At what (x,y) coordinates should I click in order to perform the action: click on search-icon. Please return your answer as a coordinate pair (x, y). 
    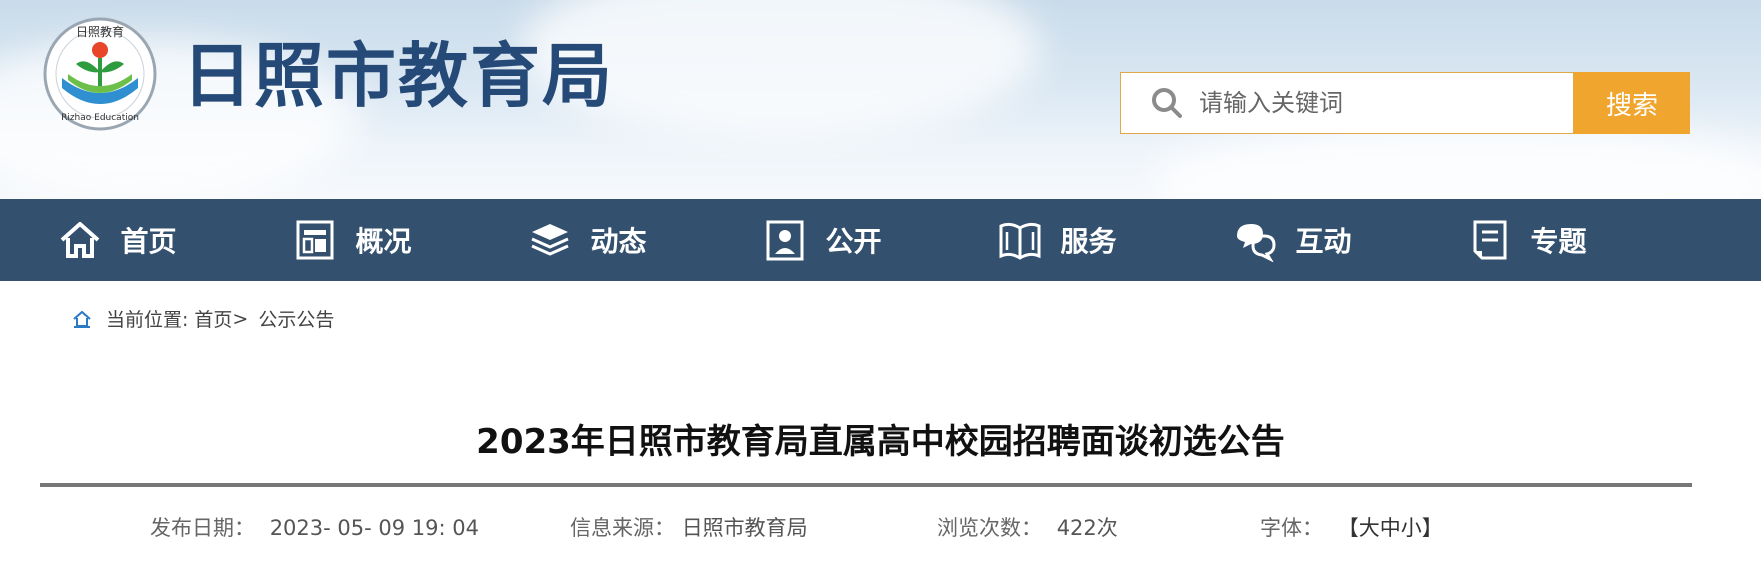
    Looking at the image, I should click on (1167, 103).